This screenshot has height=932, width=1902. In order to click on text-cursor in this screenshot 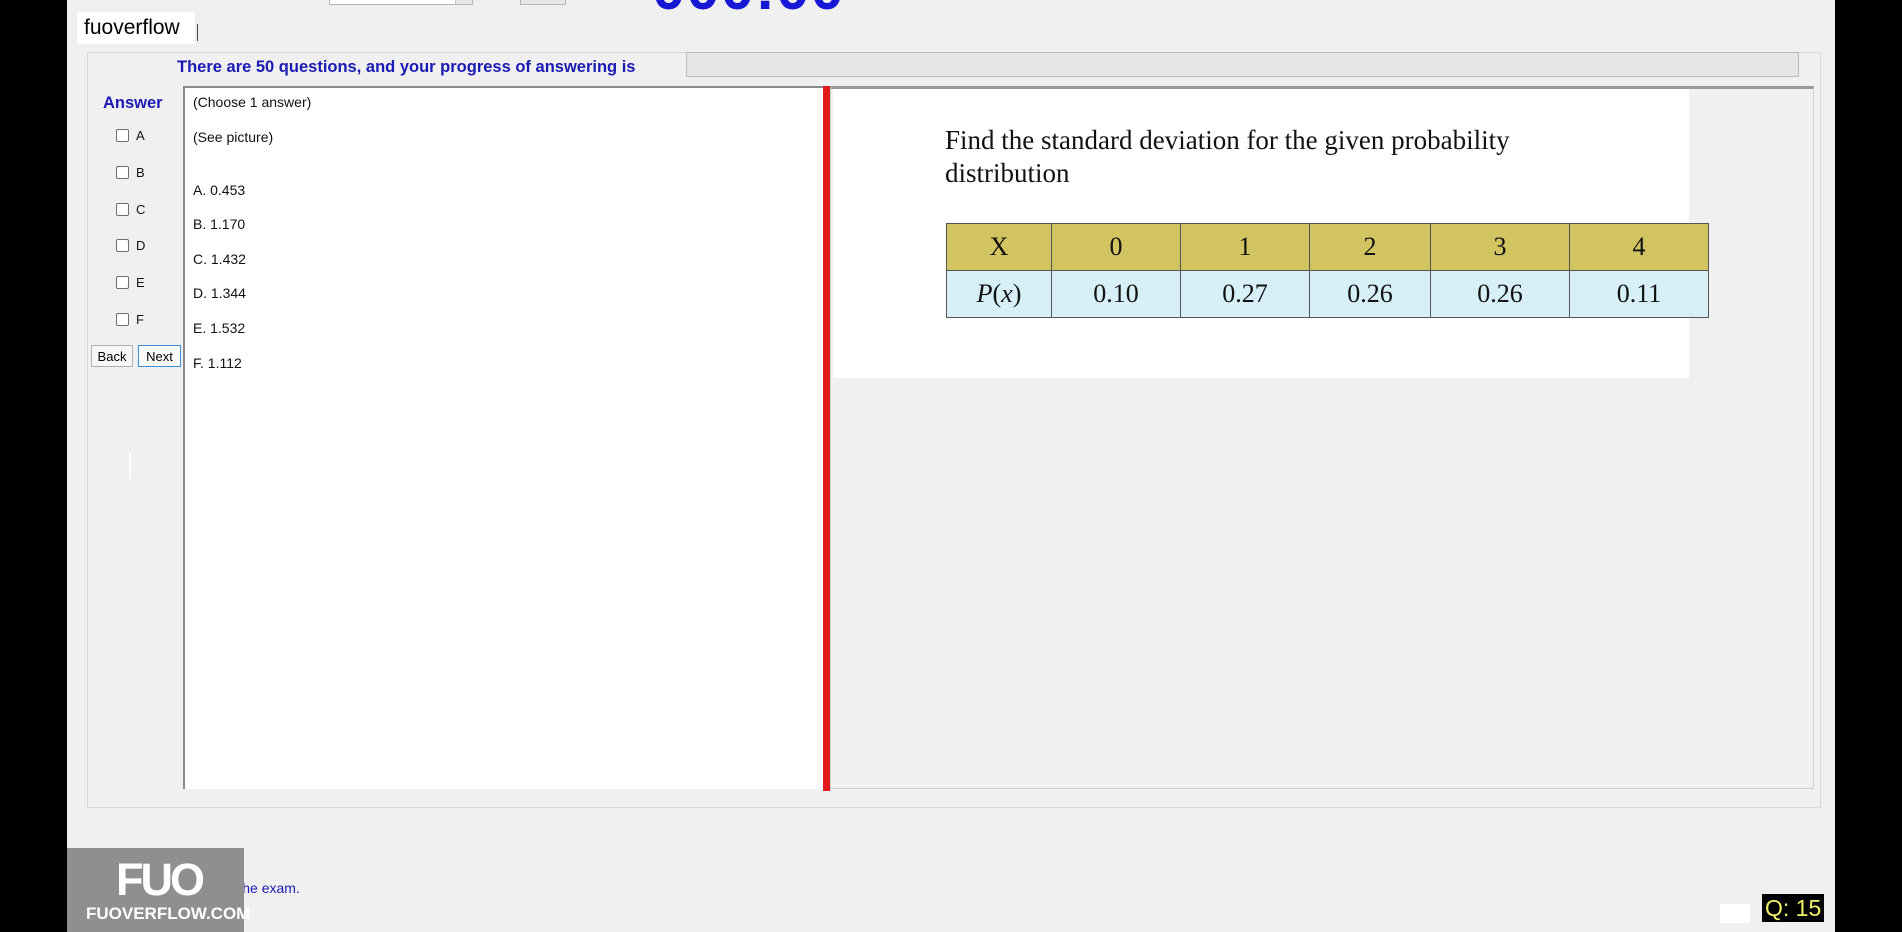, I will do `click(197, 32)`.